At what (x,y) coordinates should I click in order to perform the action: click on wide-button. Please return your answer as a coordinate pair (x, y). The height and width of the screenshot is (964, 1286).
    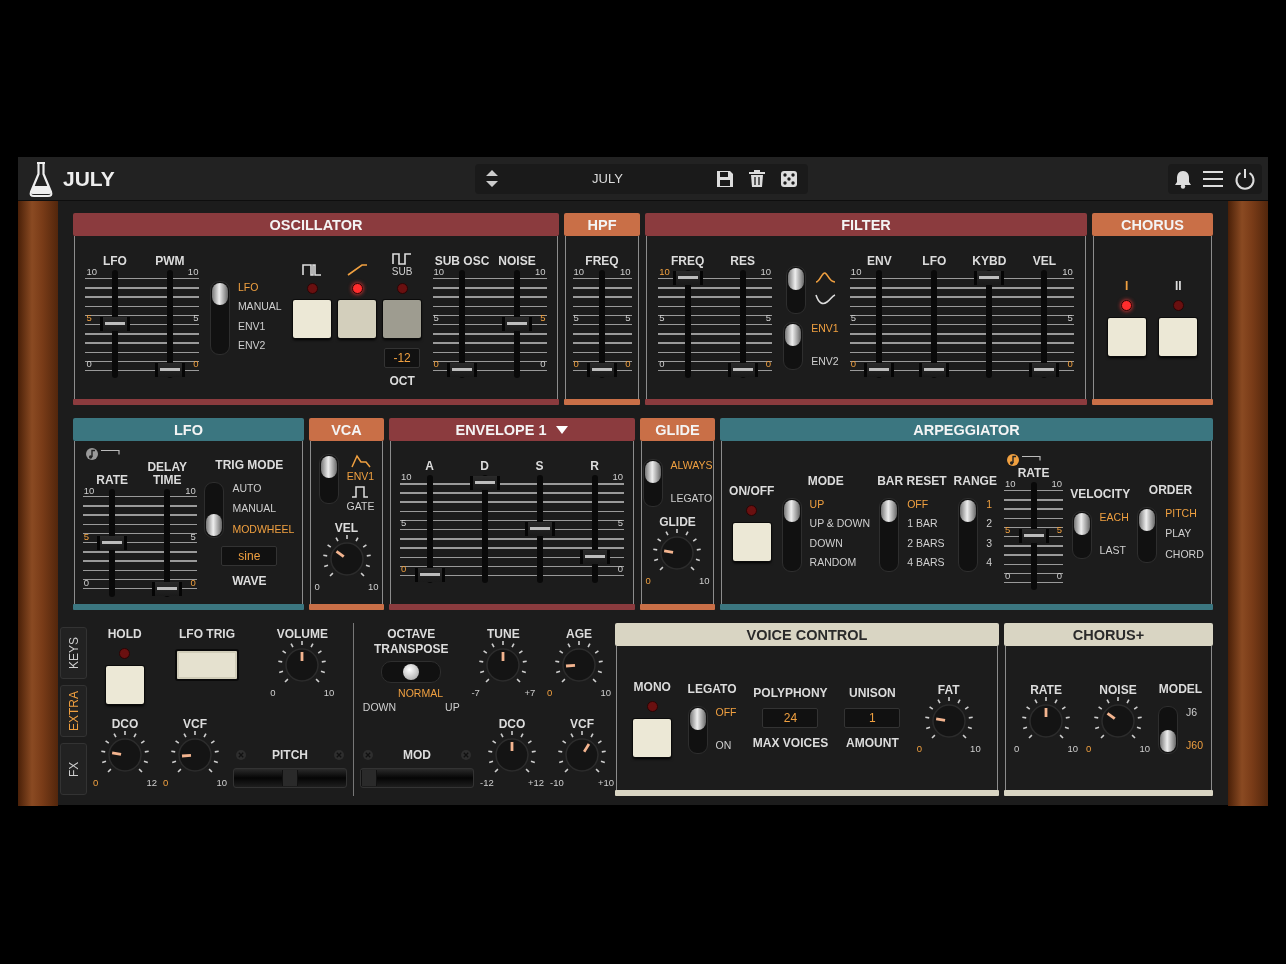
    Looking at the image, I should click on (207, 665).